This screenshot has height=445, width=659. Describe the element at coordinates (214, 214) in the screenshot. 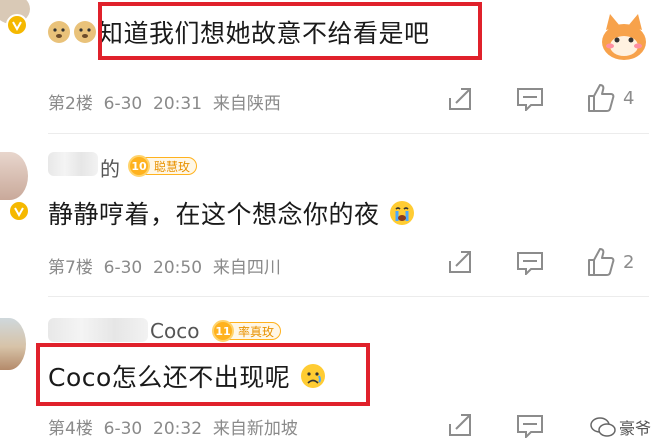

I see `comment-body: 静静哼着，在这个想念你的夜` at that location.